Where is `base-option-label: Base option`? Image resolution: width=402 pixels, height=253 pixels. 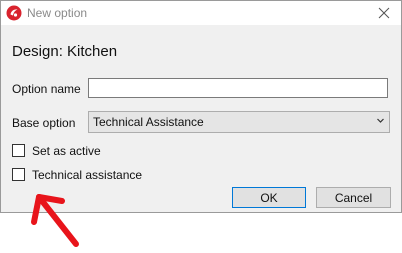
base-option-label: Base option is located at coordinates (44, 123).